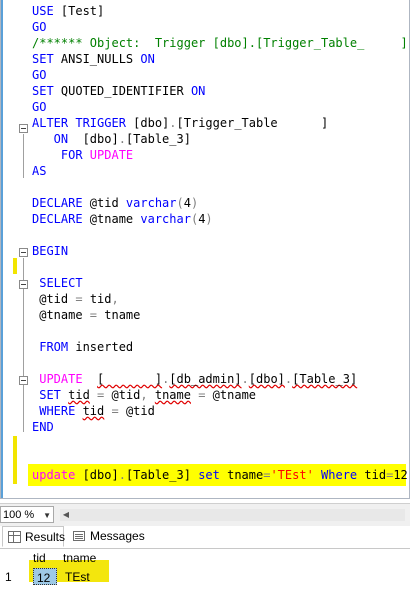 This screenshot has width=410, height=599. I want to click on code-token: [Trigger_Table ], so click(252, 123).